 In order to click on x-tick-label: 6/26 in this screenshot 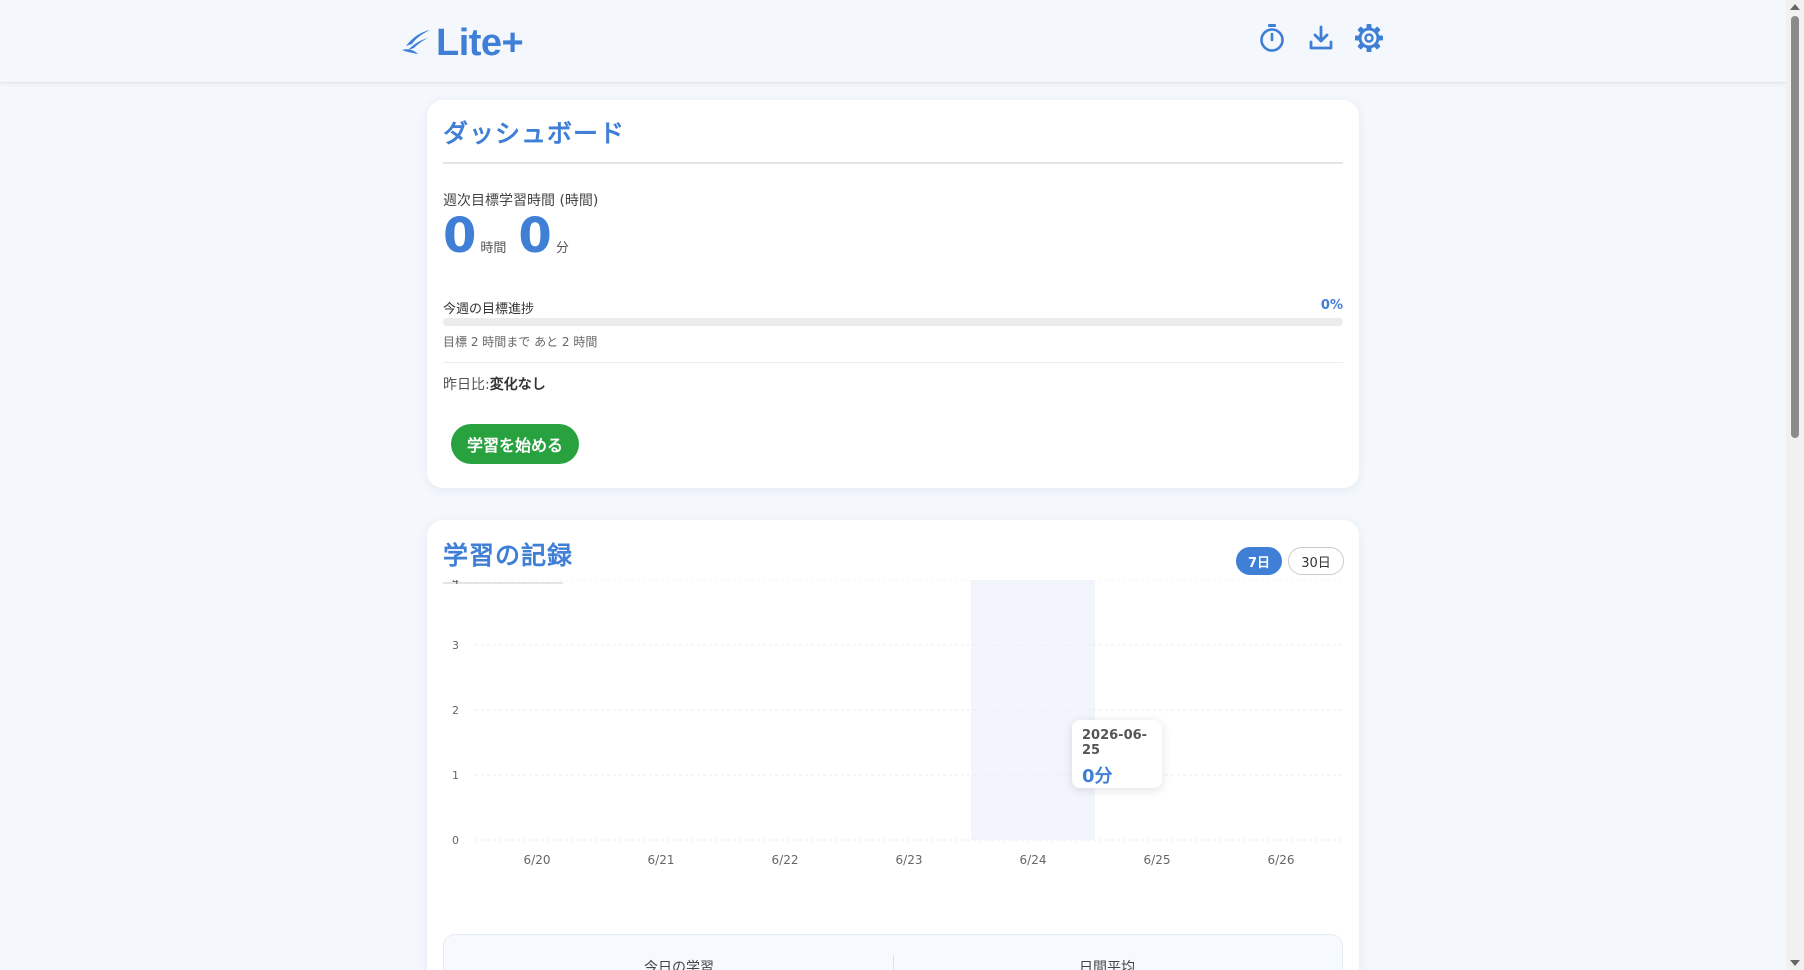, I will do `click(1281, 860)`.